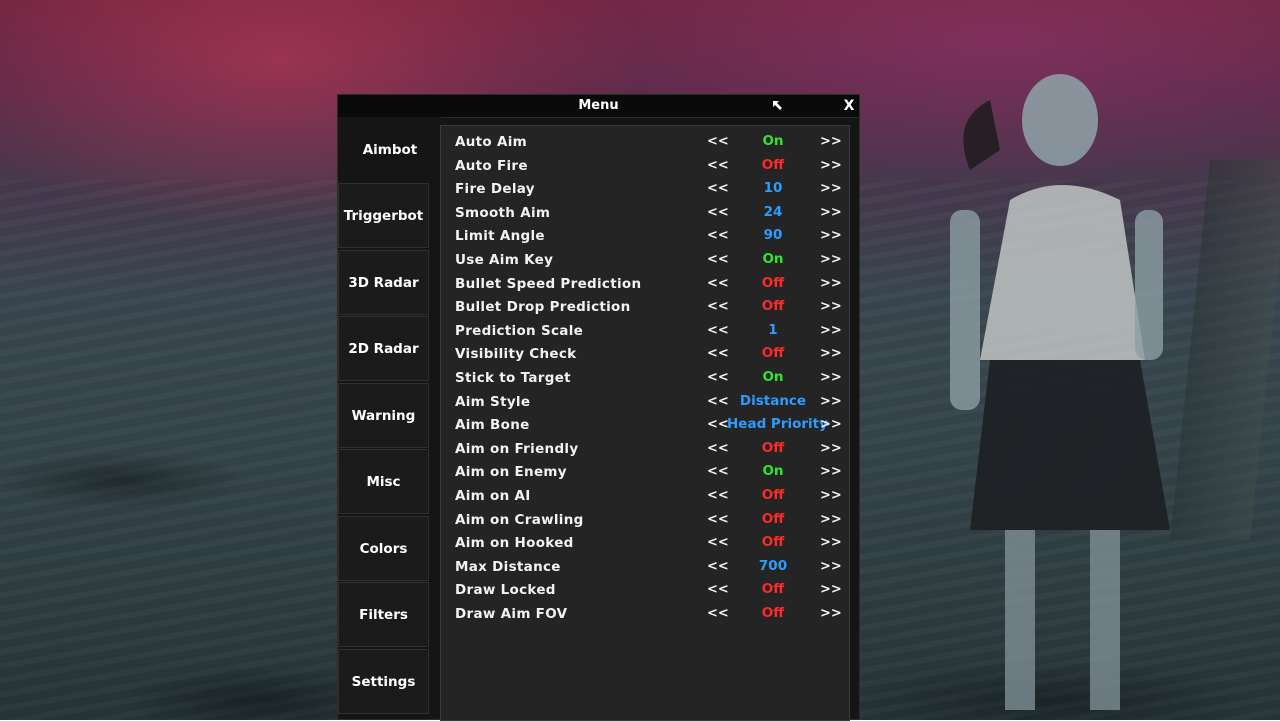  I want to click on option-row: Auto Aim << On >>, so click(645, 142).